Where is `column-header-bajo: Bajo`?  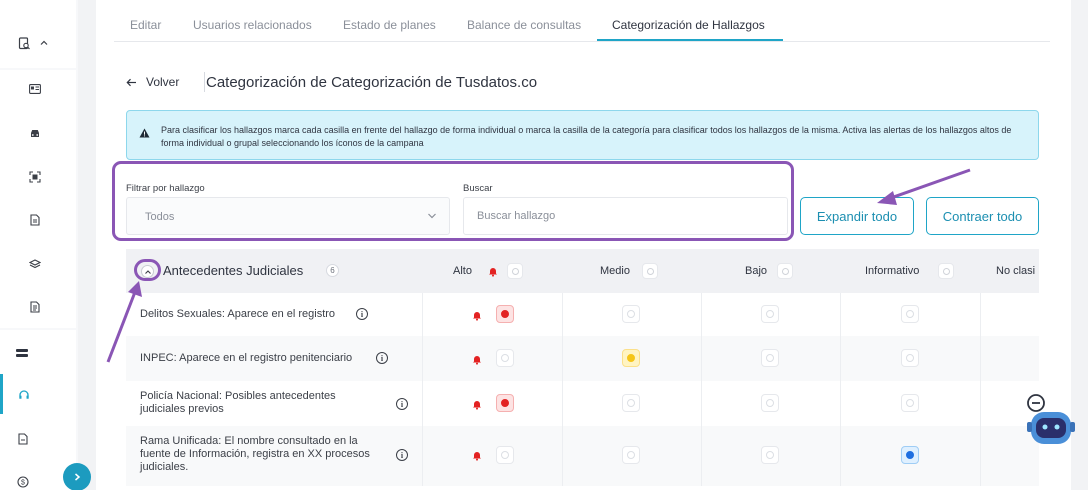 column-header-bajo: Bajo is located at coordinates (756, 271).